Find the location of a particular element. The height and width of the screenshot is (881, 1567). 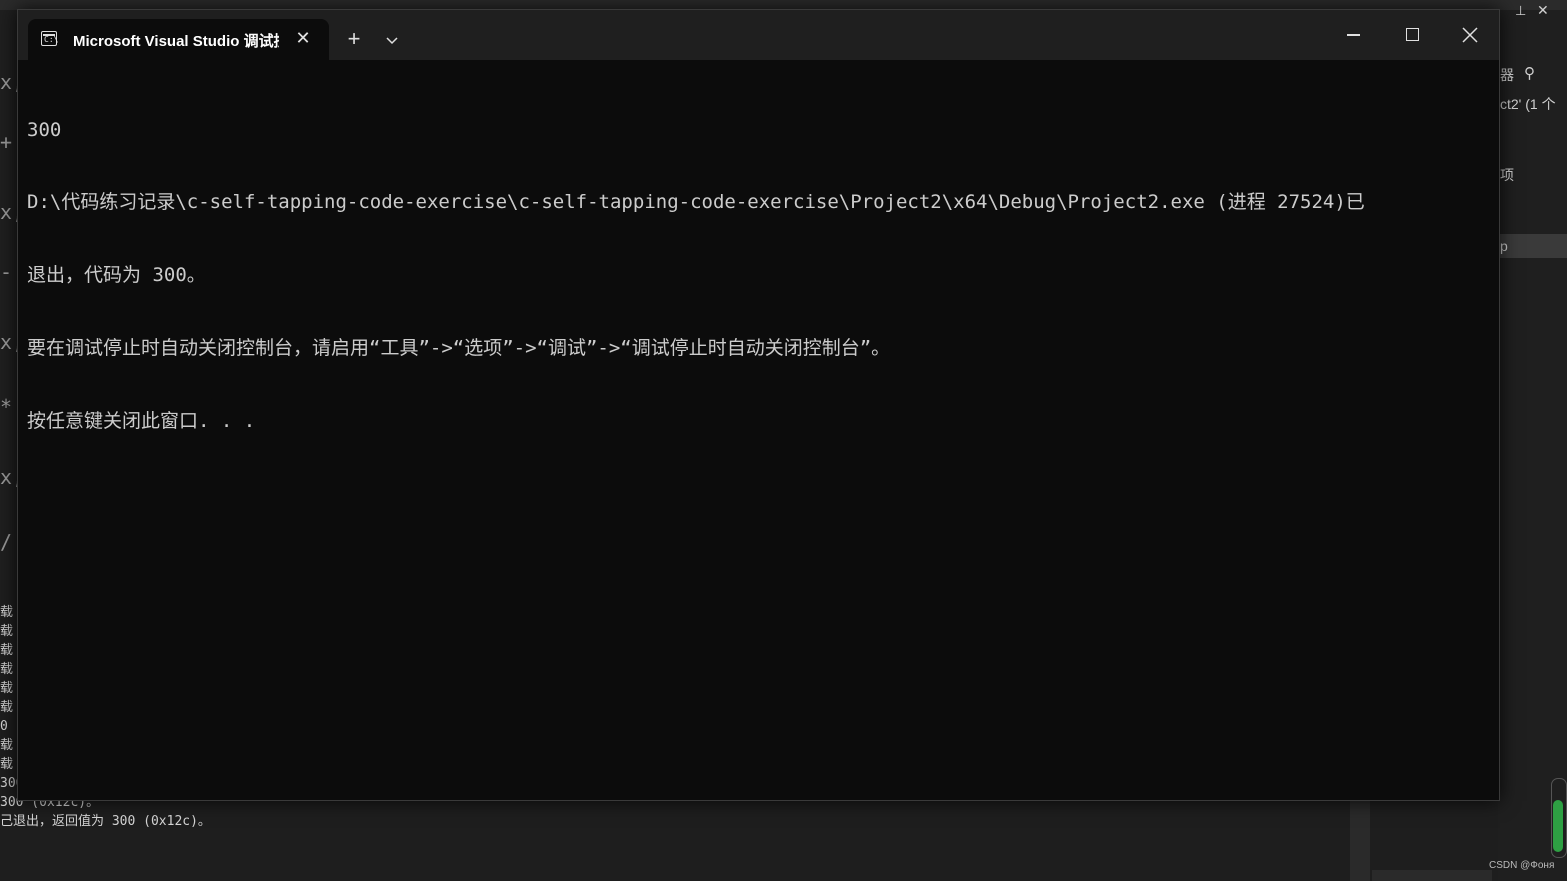

title-bar: C:\ Microsoft Visual Studio 调试控制台 ✕ + is located at coordinates (758, 35).